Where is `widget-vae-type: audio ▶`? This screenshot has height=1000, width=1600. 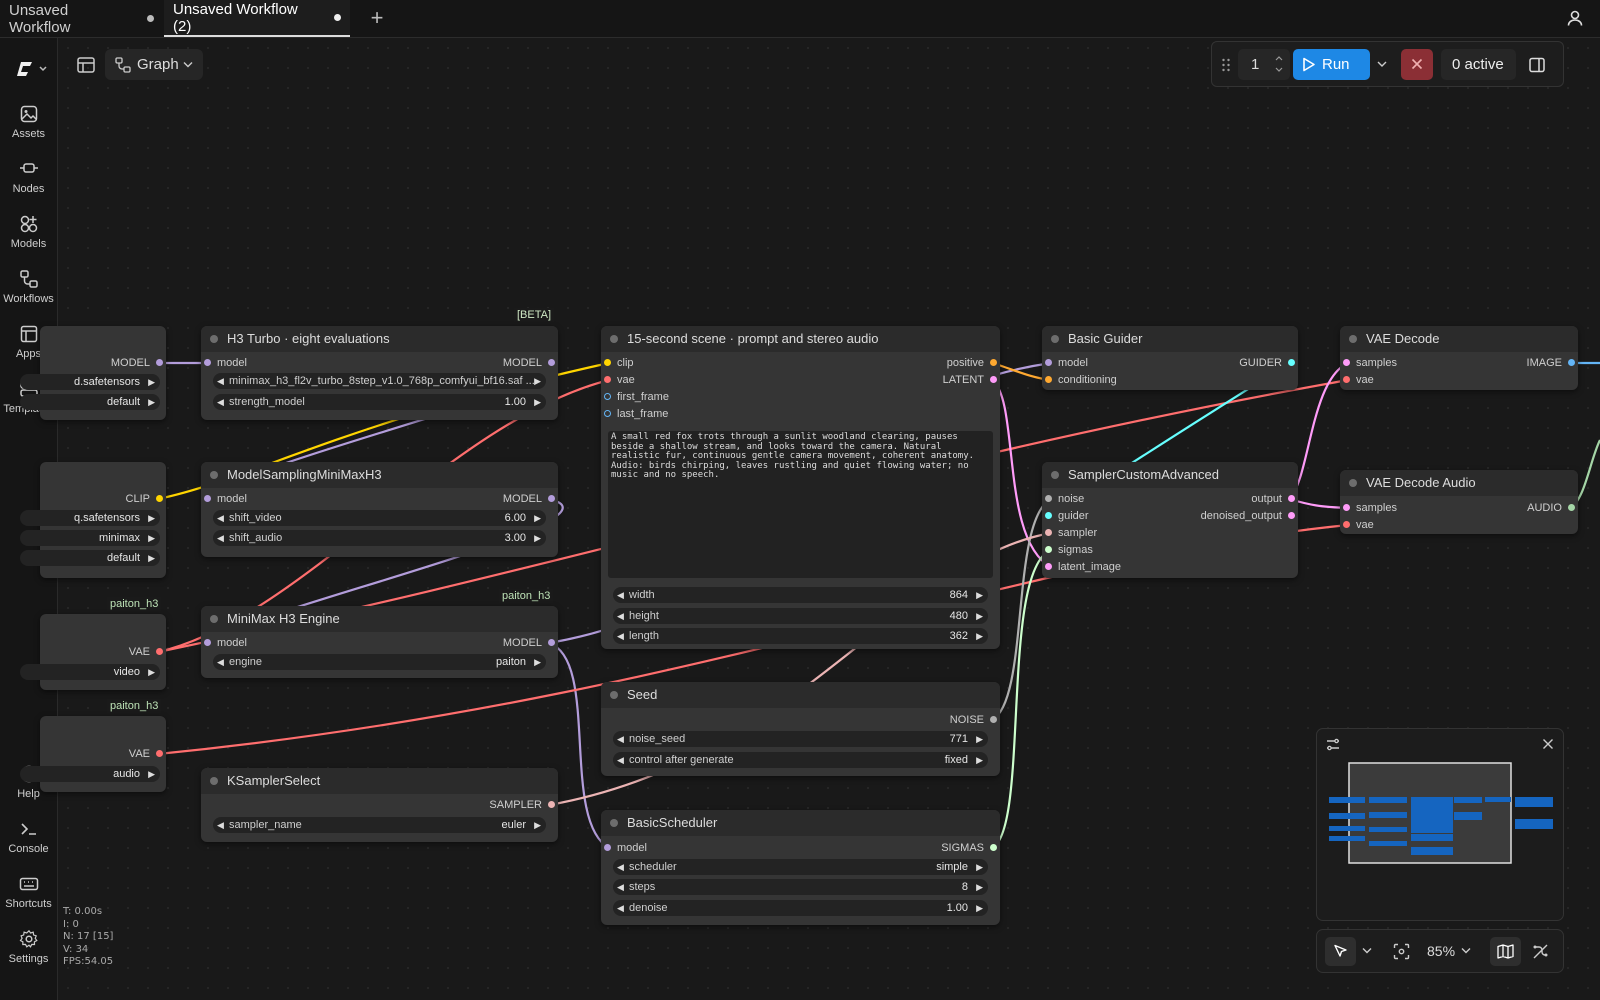
widget-vae-type: audio ▶ is located at coordinates (90, 774).